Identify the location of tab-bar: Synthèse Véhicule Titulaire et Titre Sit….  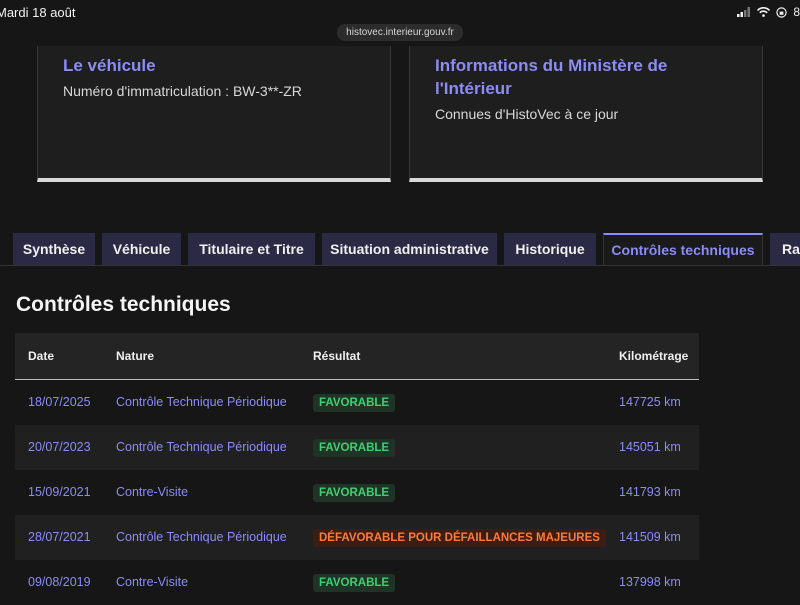
(400, 249).